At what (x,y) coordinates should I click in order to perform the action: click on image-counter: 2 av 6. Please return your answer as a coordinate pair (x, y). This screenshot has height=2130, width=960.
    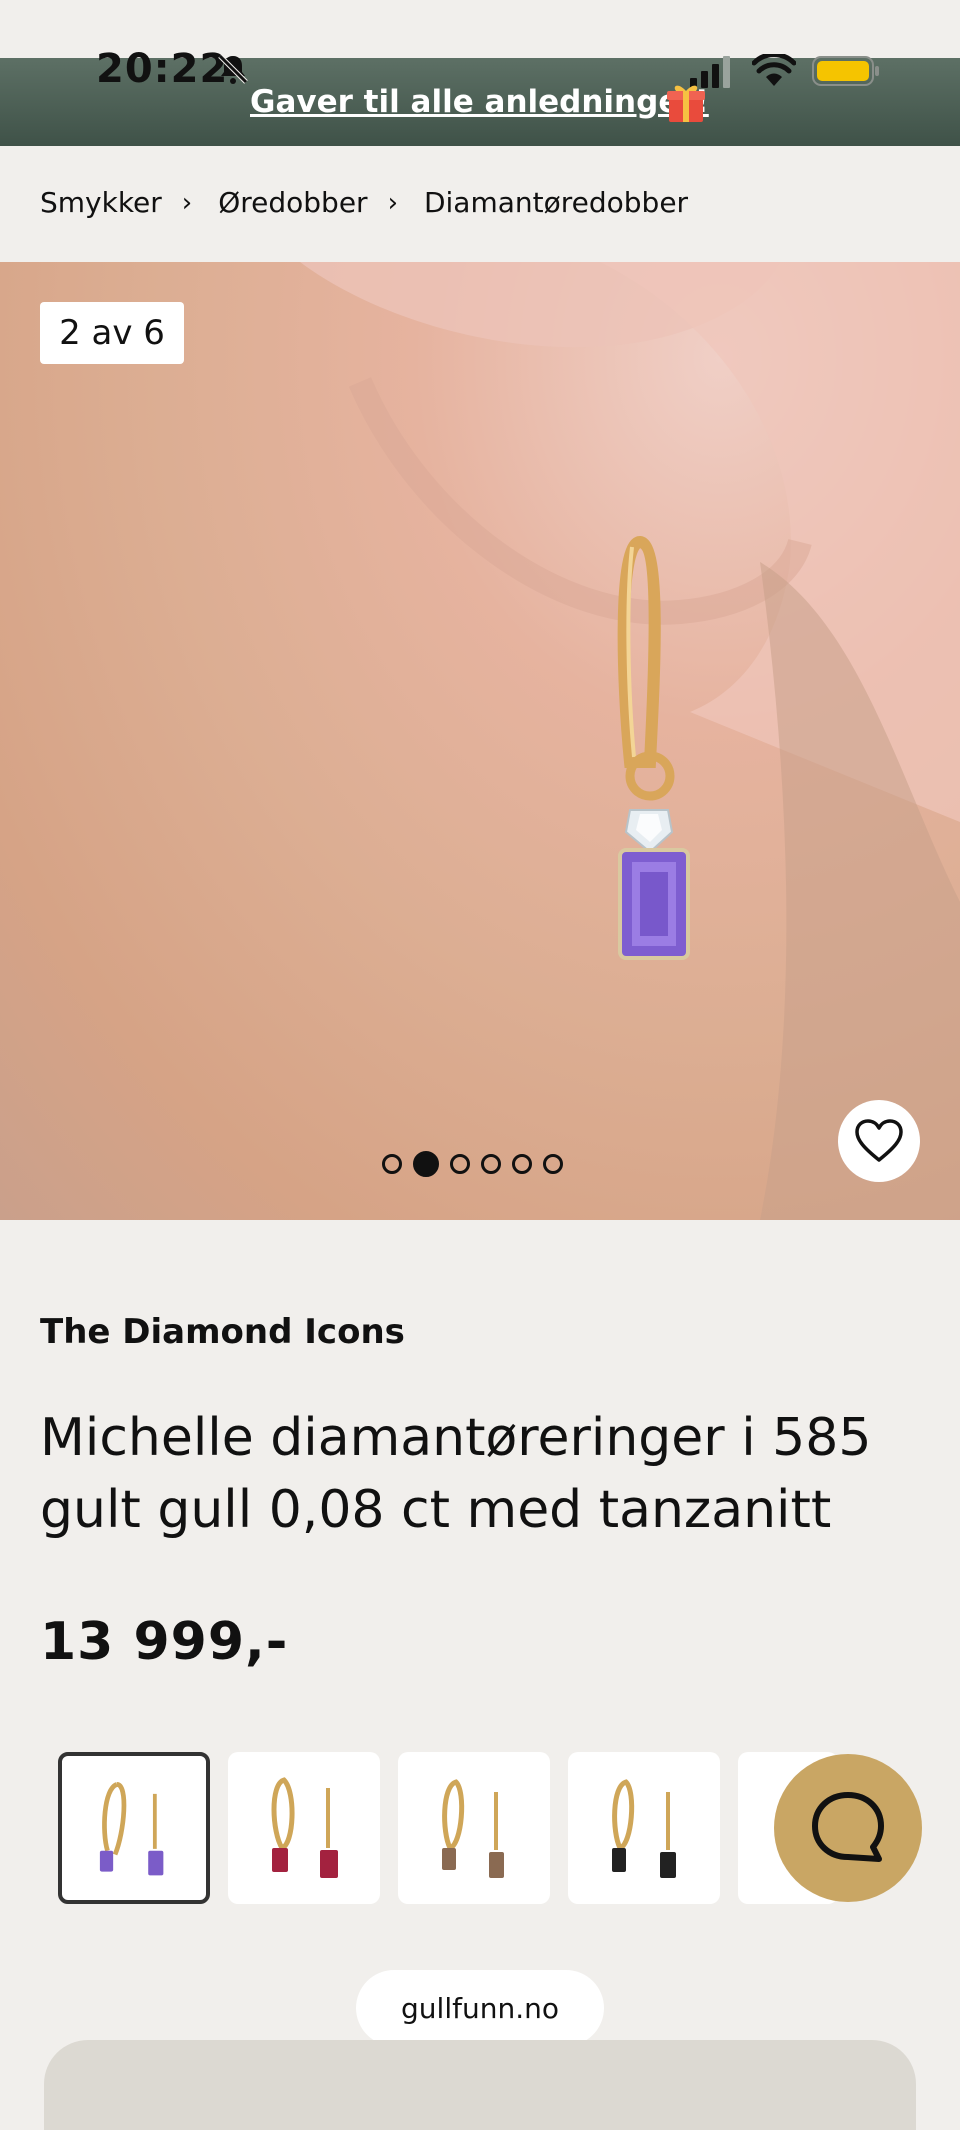
    Looking at the image, I should click on (112, 333).